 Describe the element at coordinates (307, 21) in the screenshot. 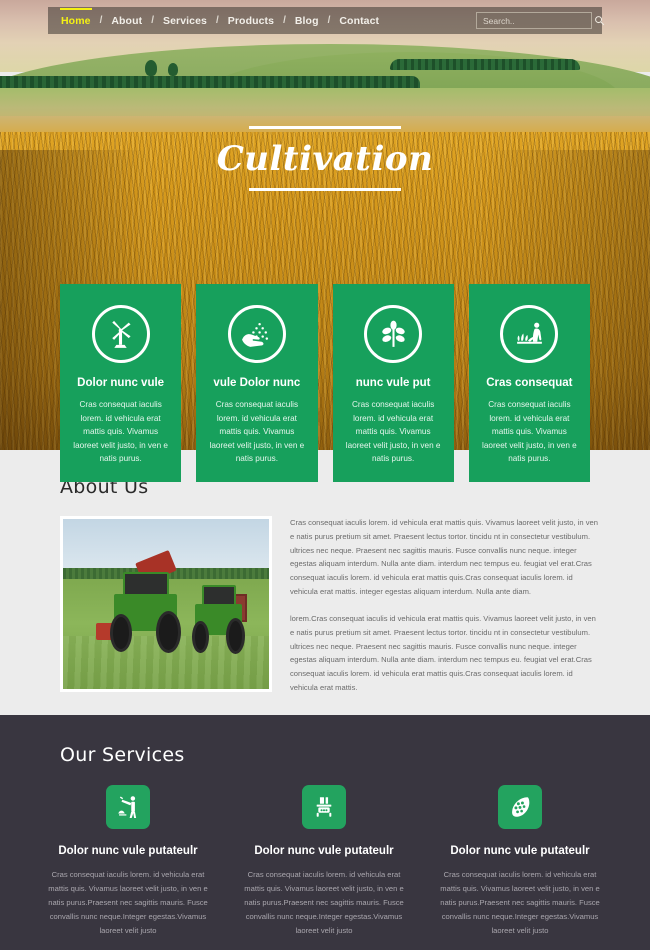

I see `nav-item-blog: Blog` at that location.